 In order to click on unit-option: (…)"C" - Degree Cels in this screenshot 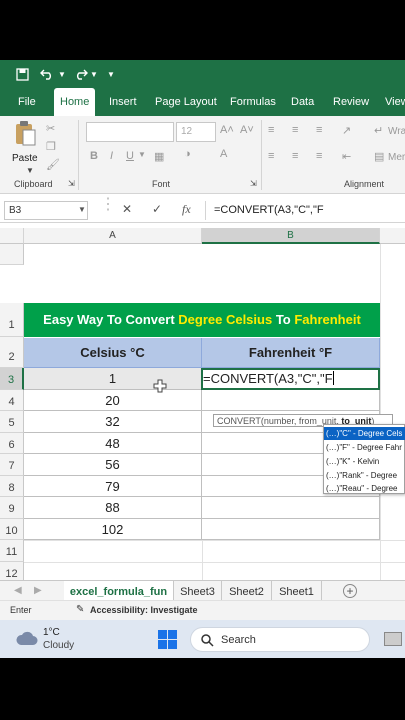, I will do `click(364, 433)`.